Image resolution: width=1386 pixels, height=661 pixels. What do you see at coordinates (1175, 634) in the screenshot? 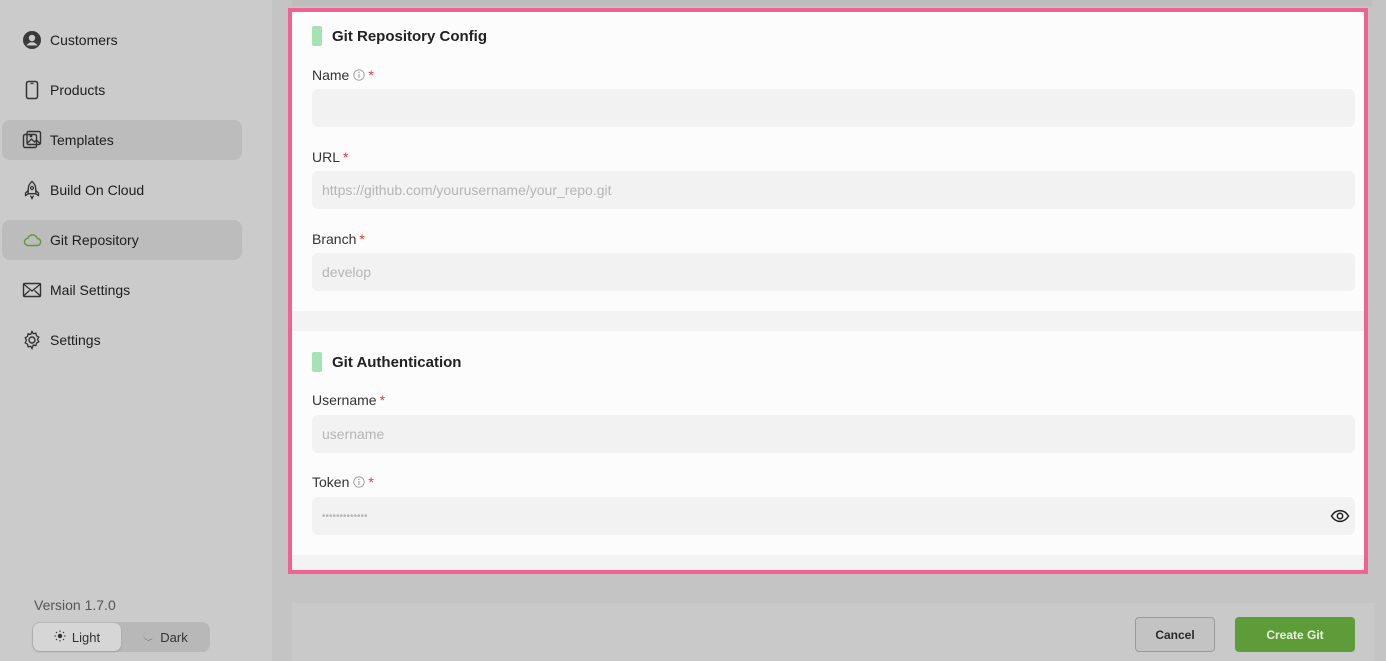
I see `cancel-button: Cancel` at bounding box center [1175, 634].